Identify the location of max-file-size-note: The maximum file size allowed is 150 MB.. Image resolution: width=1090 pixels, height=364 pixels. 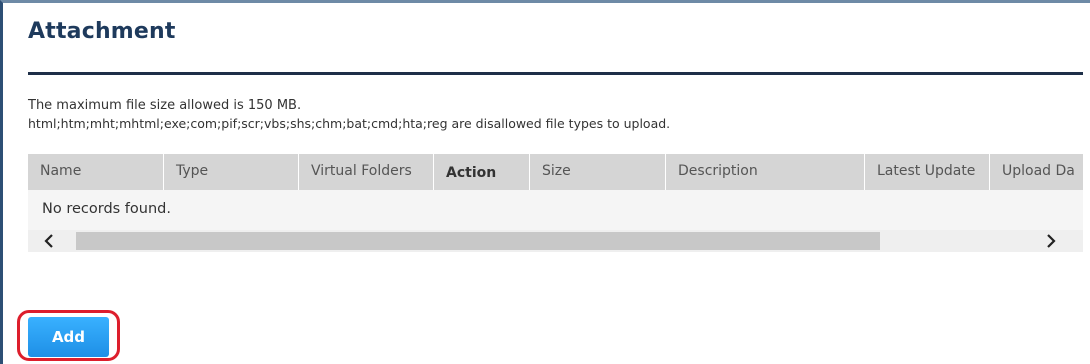
(165, 105).